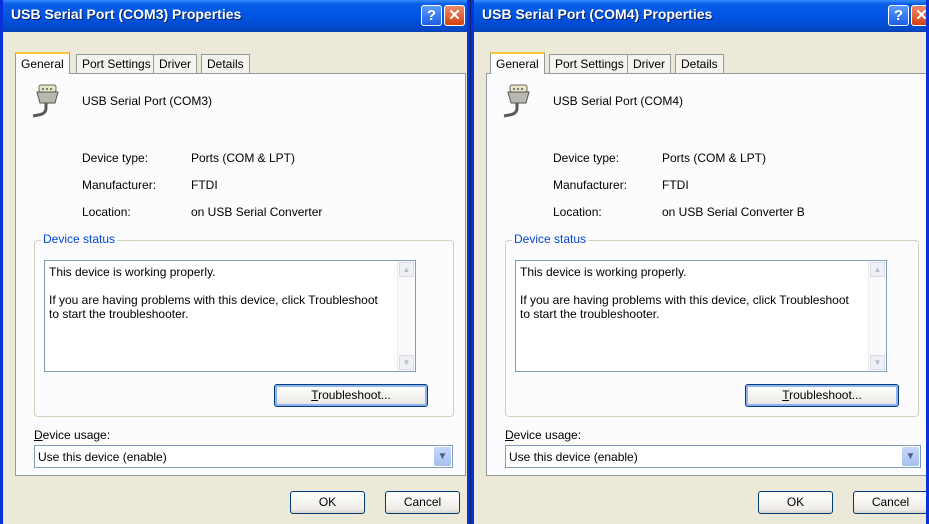  Describe the element at coordinates (126, 14) in the screenshot. I see `window-title: USB Serial Port (COM3) Properties` at that location.